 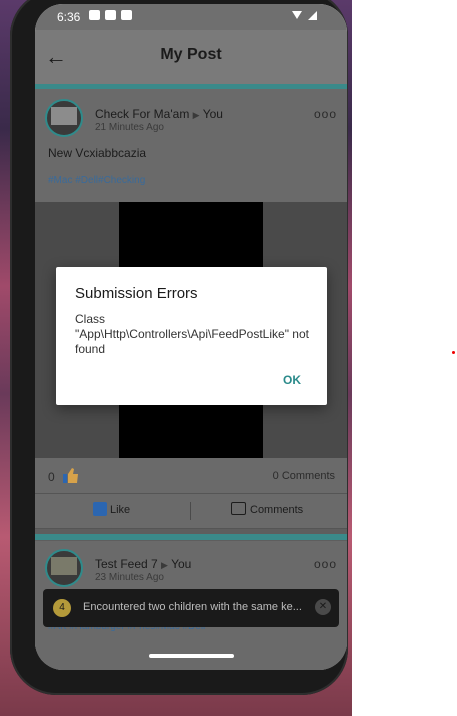 I want to click on ok-button: OK, so click(x=292, y=380).